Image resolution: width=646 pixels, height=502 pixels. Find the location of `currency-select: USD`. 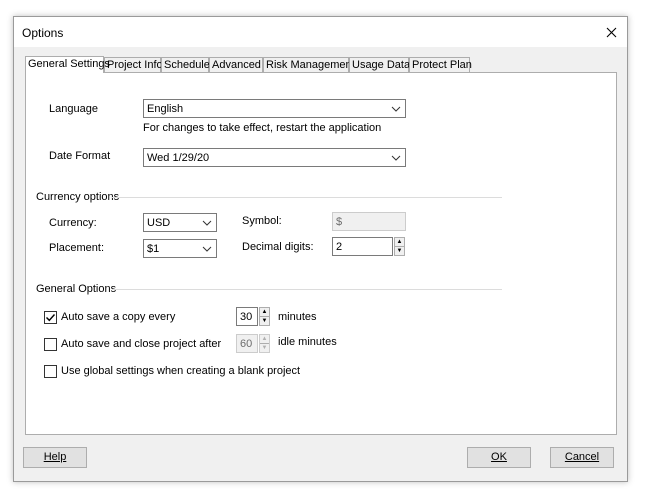

currency-select: USD is located at coordinates (180, 222).